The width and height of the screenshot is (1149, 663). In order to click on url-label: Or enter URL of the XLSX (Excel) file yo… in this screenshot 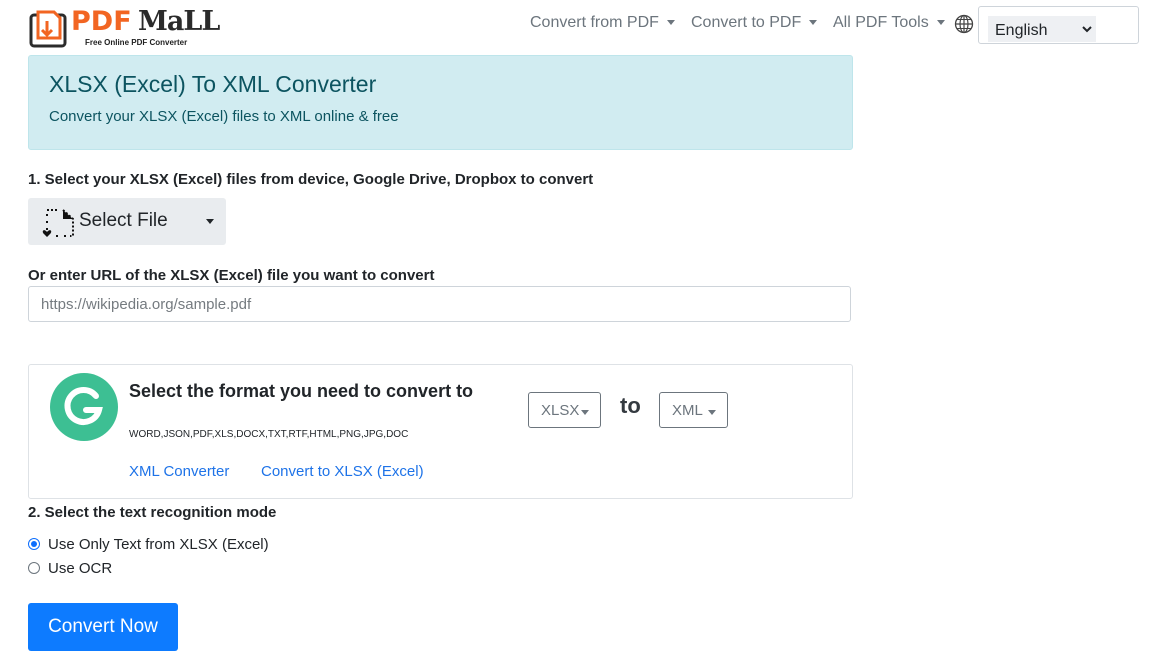, I will do `click(231, 275)`.